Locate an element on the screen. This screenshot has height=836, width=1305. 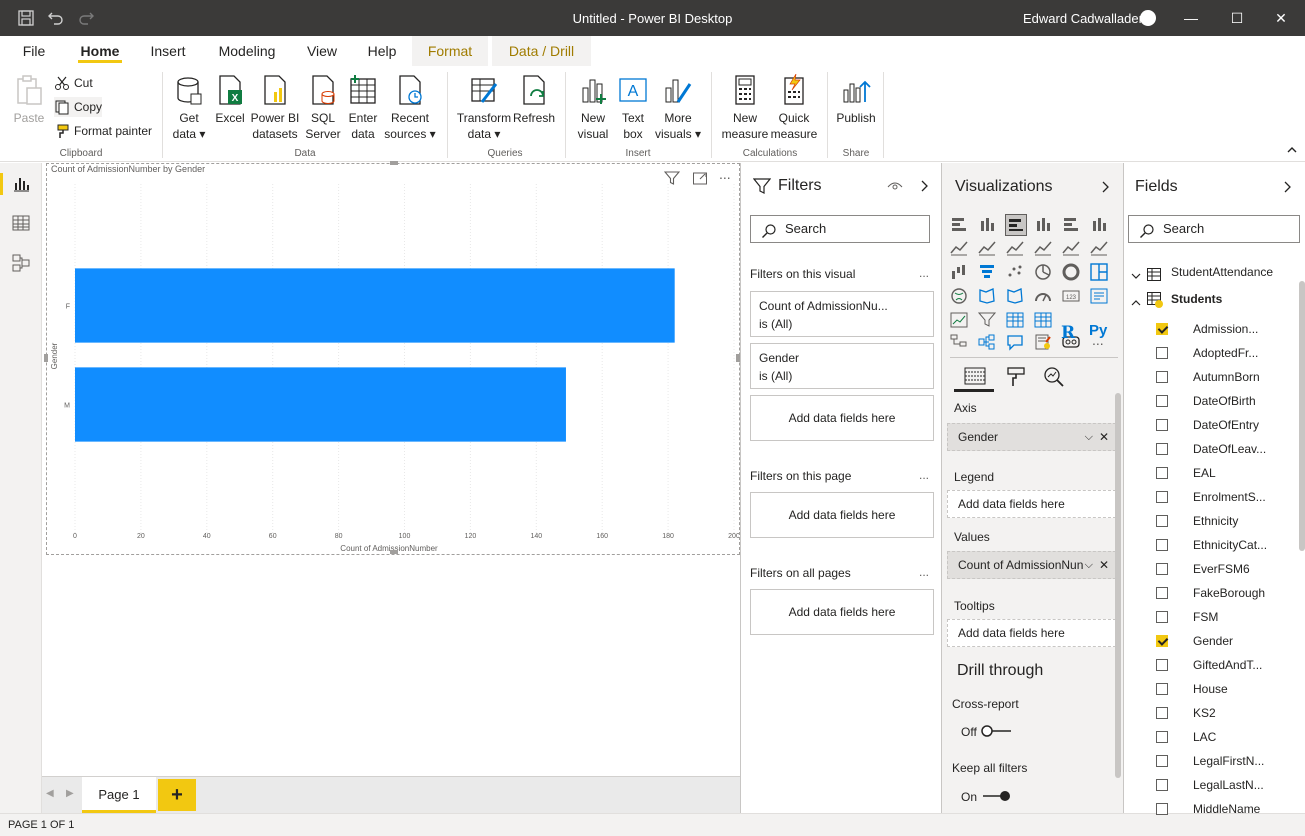
waterfall-icon is located at coordinates (960, 273).